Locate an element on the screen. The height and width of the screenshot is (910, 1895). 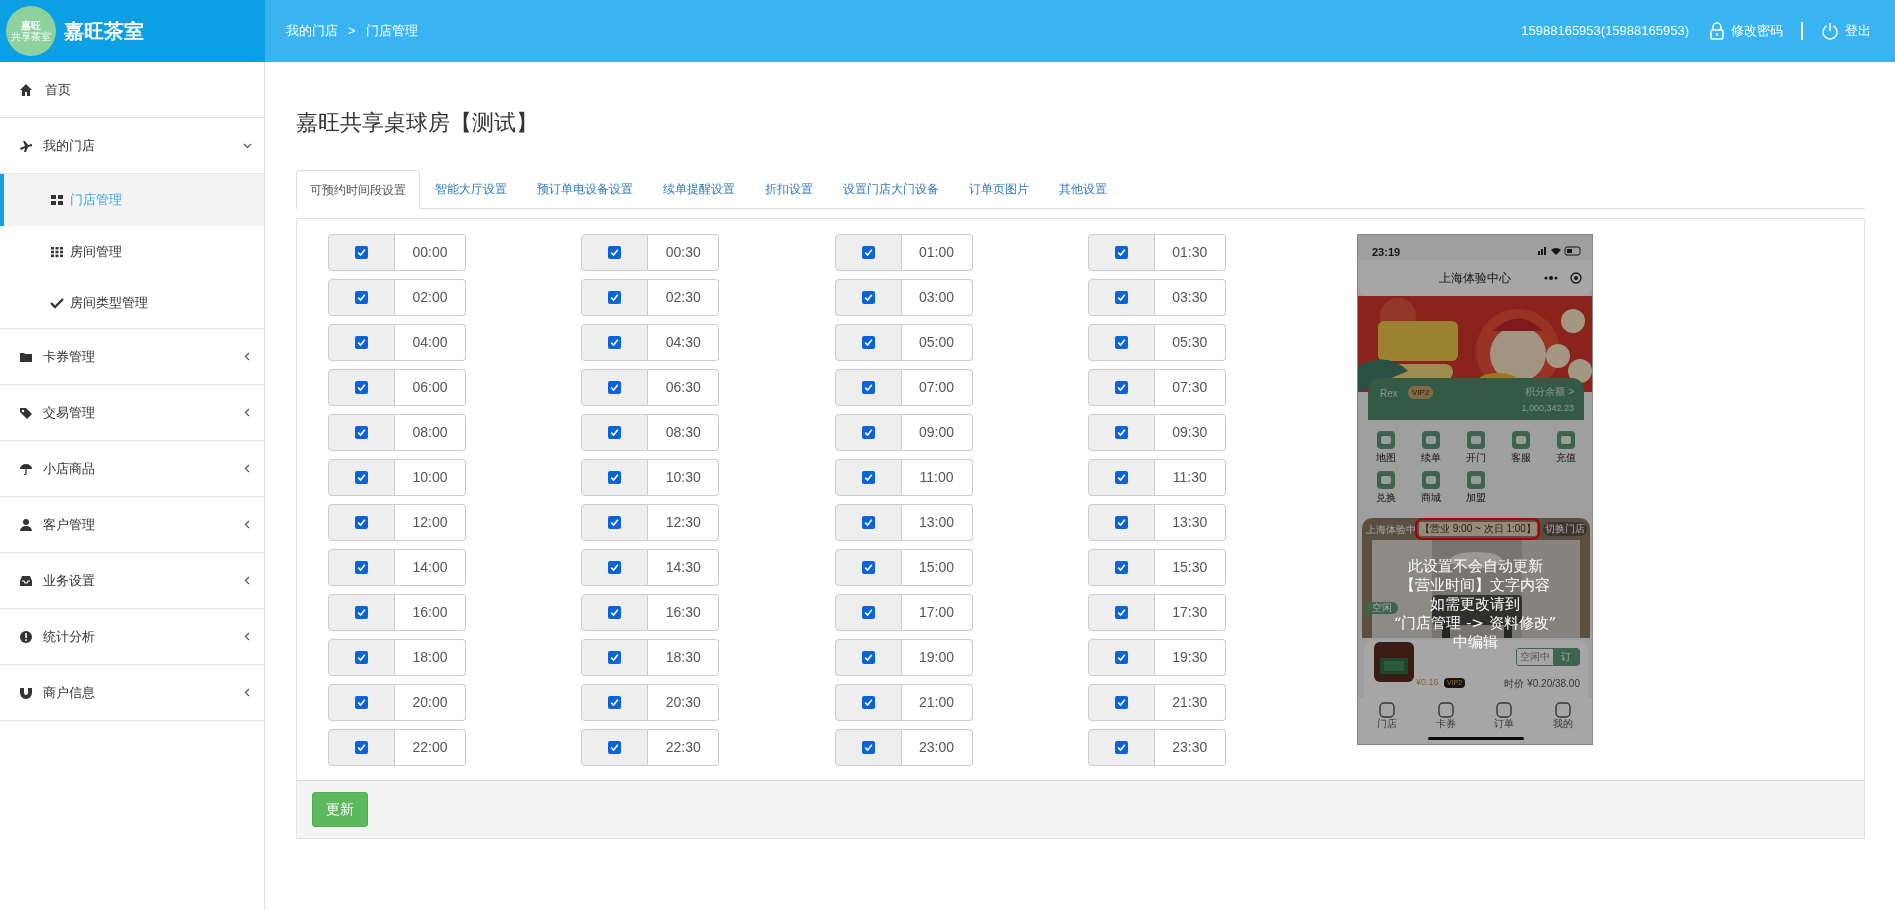
tab: 可预约时间段设置 is located at coordinates (358, 189).